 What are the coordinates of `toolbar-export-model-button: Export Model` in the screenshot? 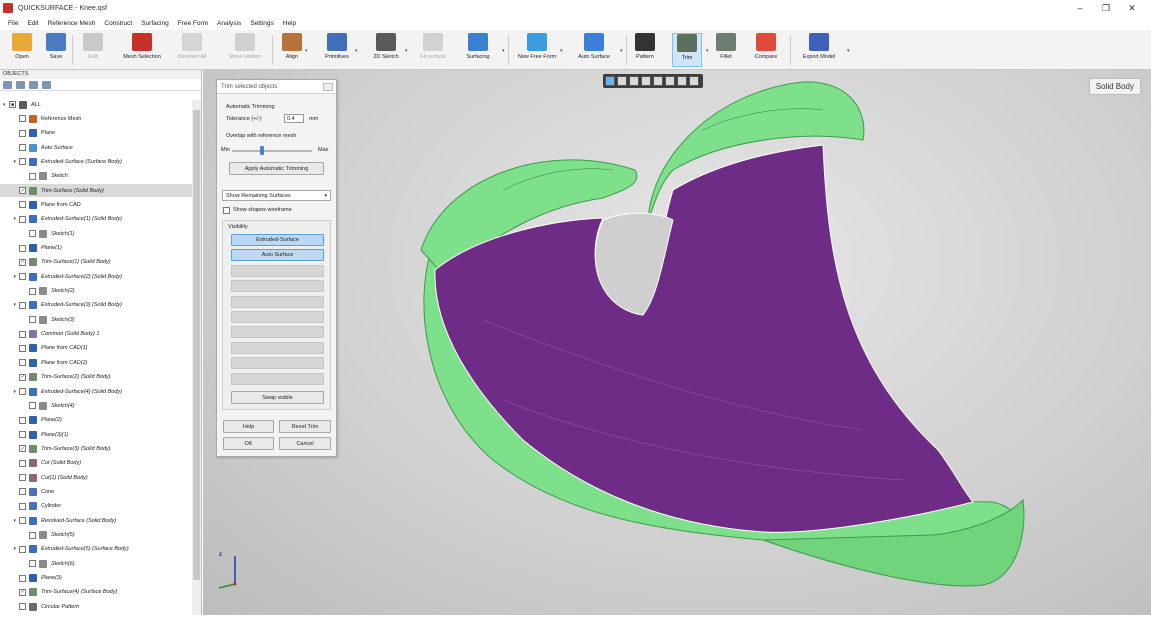 It's located at (819, 50).